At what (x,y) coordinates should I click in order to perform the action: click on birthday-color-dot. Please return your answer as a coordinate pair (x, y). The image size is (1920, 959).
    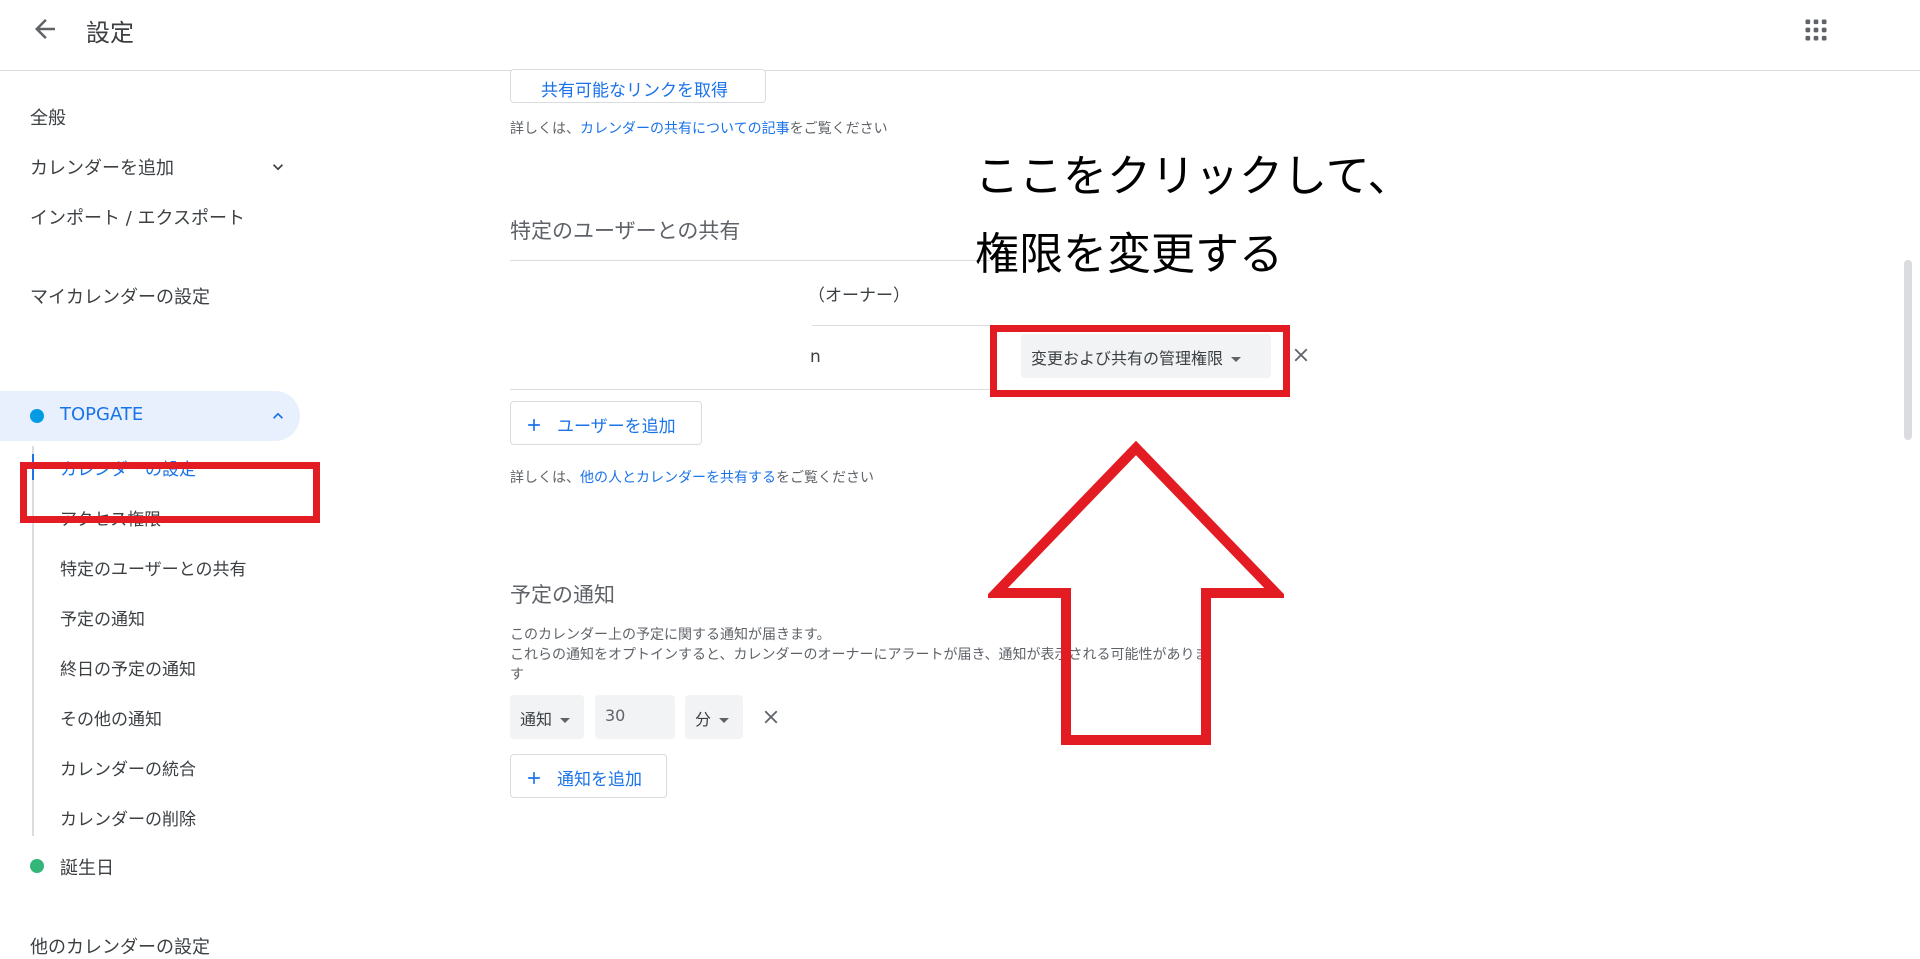
    Looking at the image, I should click on (37, 866).